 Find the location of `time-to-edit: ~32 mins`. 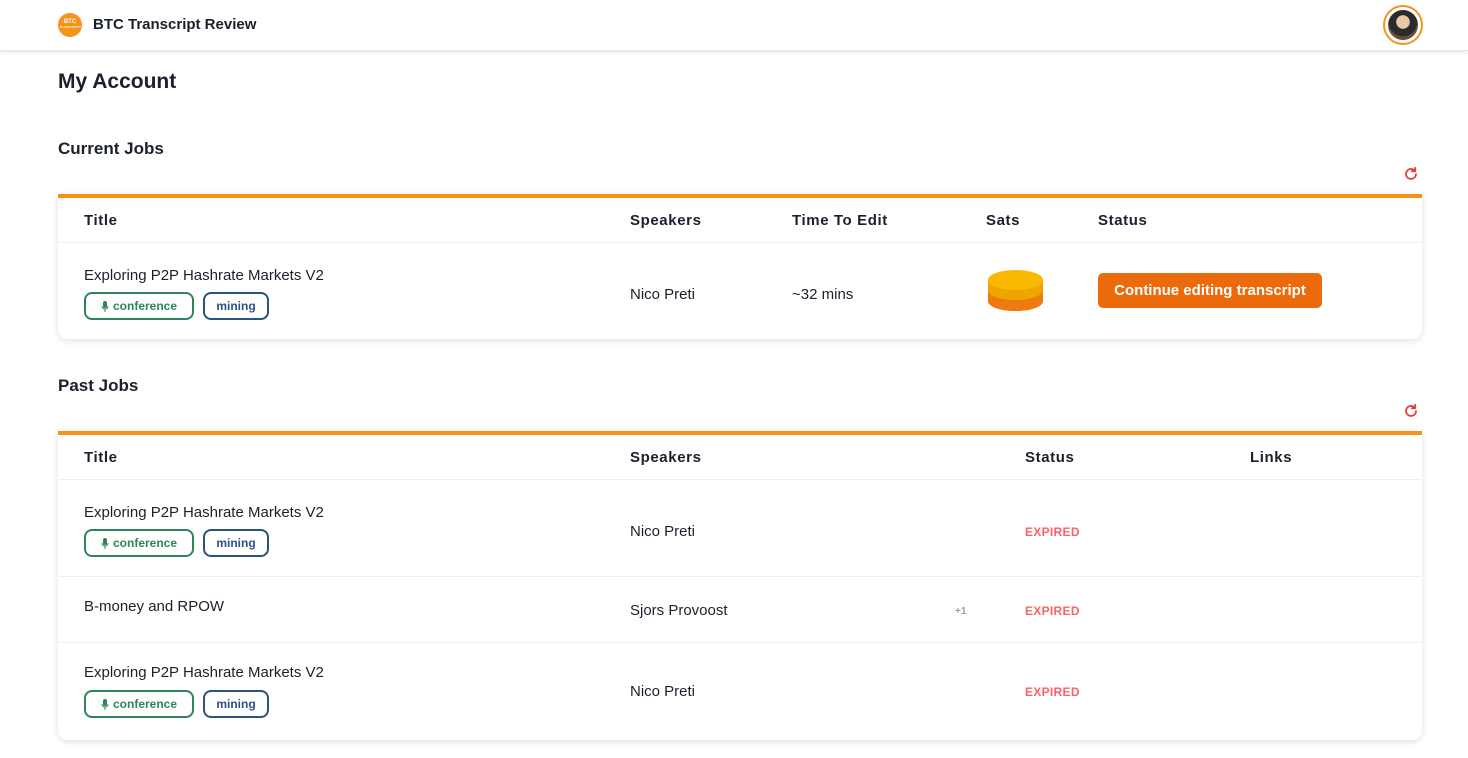

time-to-edit: ~32 mins is located at coordinates (823, 294).